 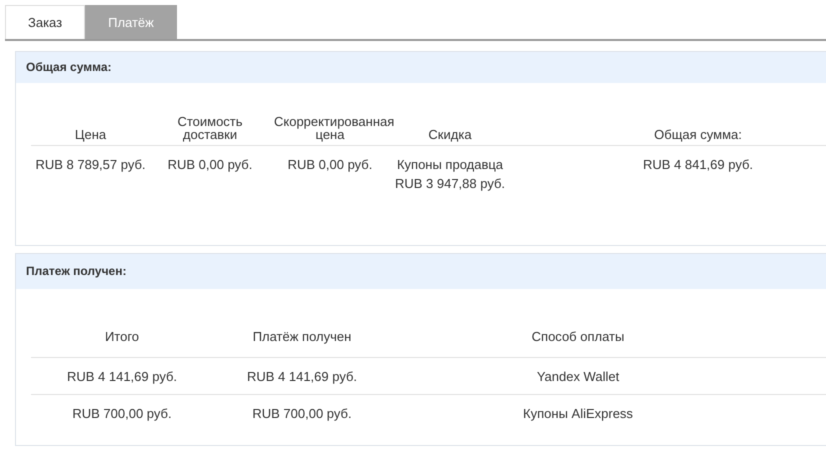 What do you see at coordinates (578, 336) in the screenshot?
I see `column-header: Способ оплаты` at bounding box center [578, 336].